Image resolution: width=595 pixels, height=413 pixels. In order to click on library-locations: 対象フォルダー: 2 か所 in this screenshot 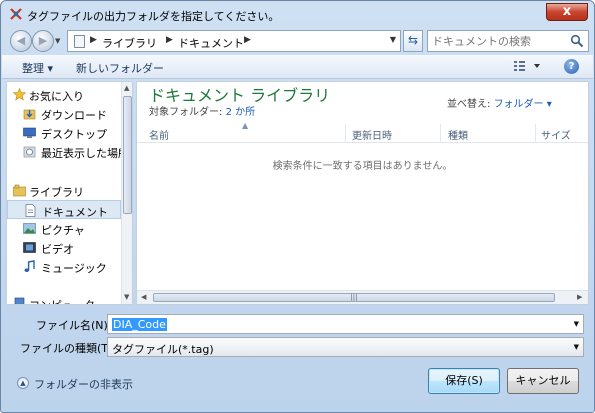, I will do `click(202, 110)`.